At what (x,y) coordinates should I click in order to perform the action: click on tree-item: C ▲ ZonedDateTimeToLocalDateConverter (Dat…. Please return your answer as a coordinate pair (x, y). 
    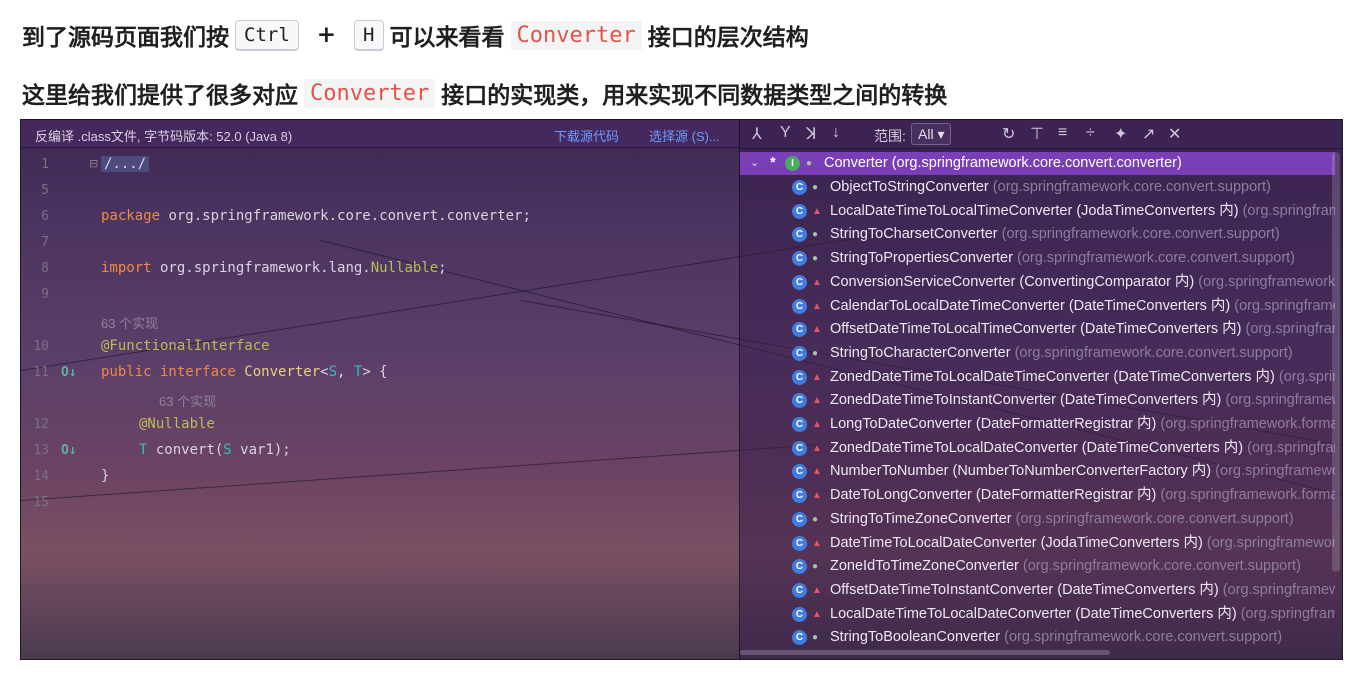
    Looking at the image, I should click on (1037, 448).